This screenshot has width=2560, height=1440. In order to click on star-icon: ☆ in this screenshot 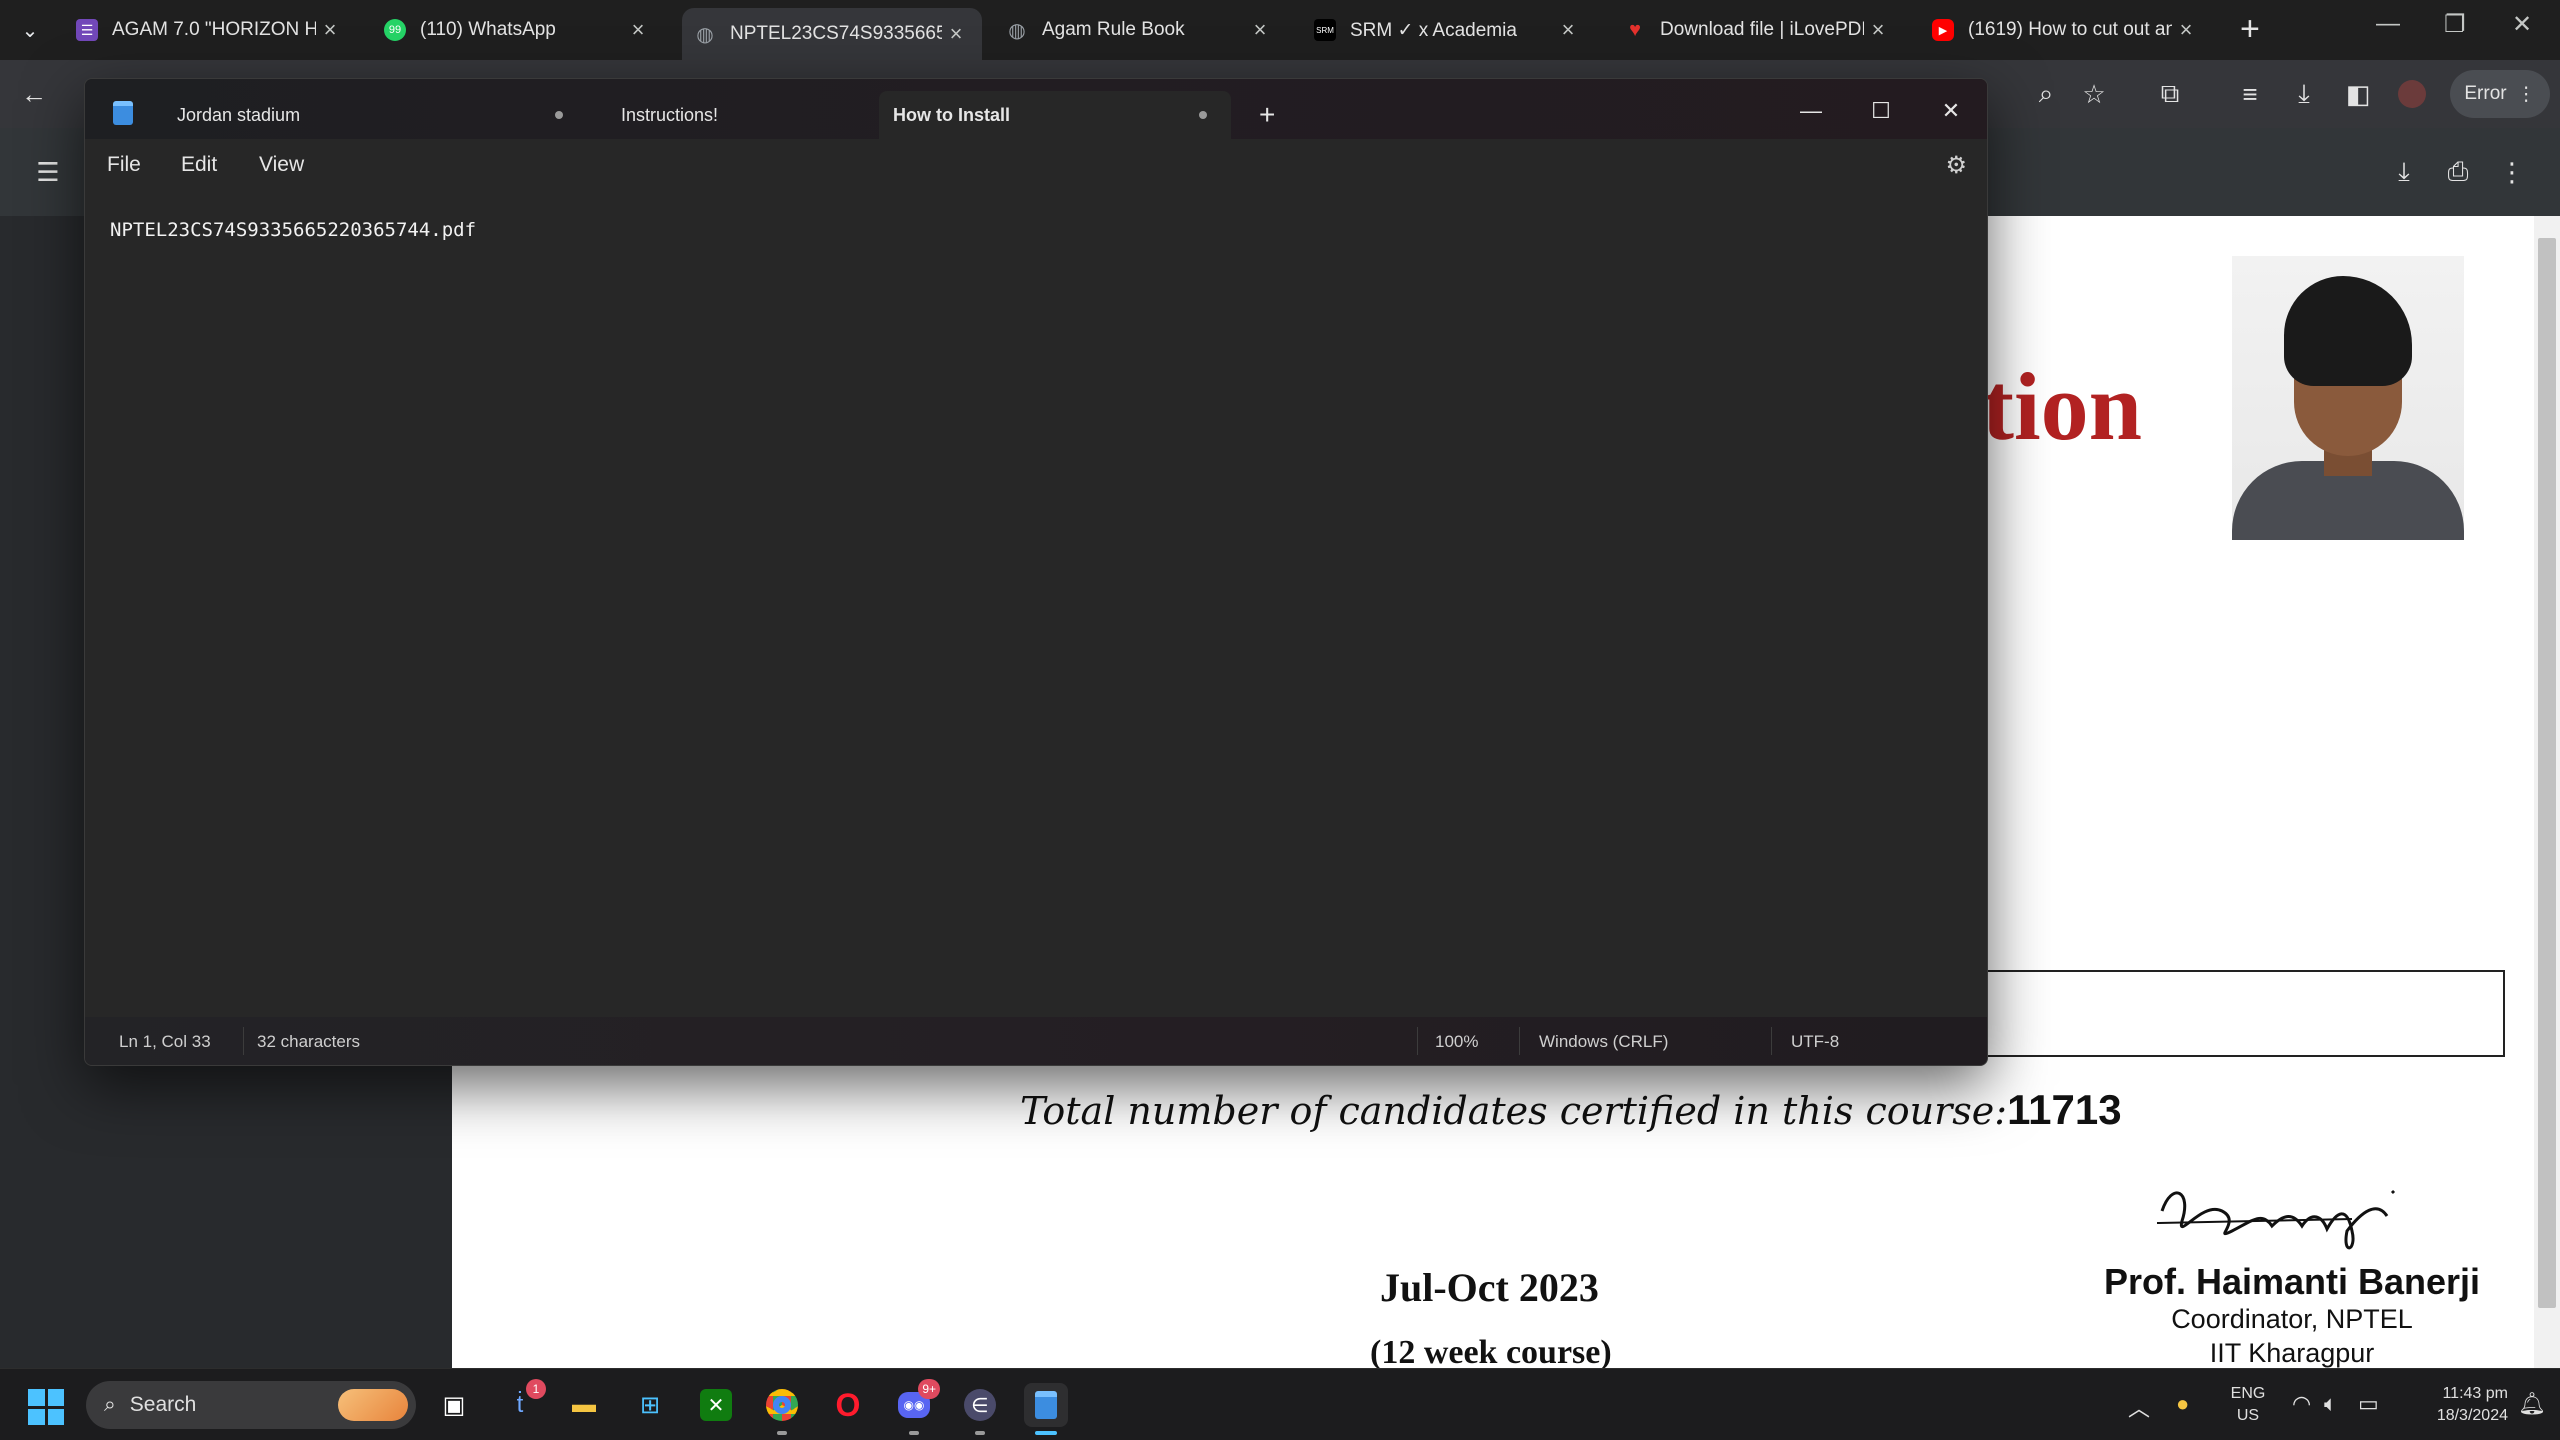, I will do `click(2094, 93)`.